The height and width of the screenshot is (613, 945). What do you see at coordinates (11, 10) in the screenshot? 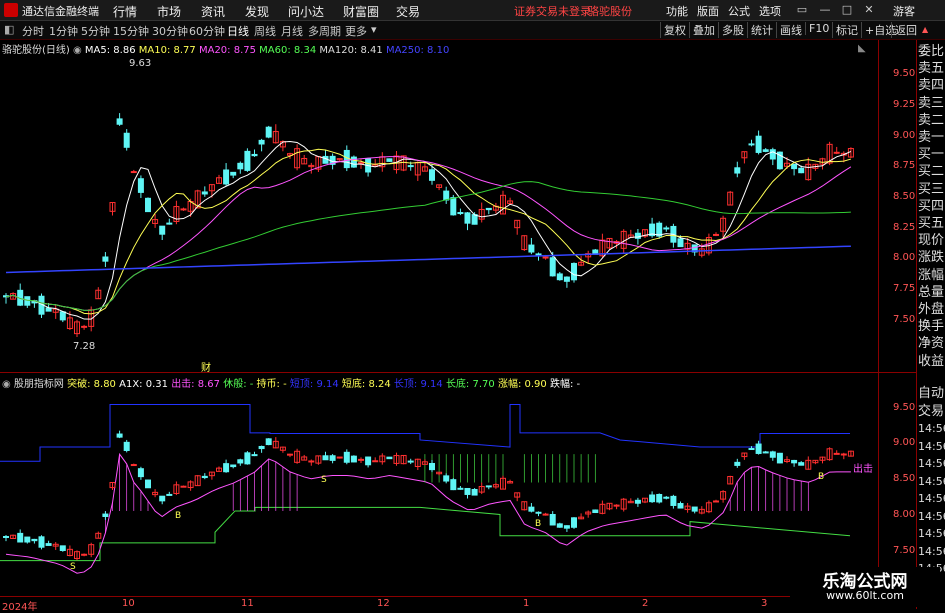
I see `app-logo-icon` at bounding box center [11, 10].